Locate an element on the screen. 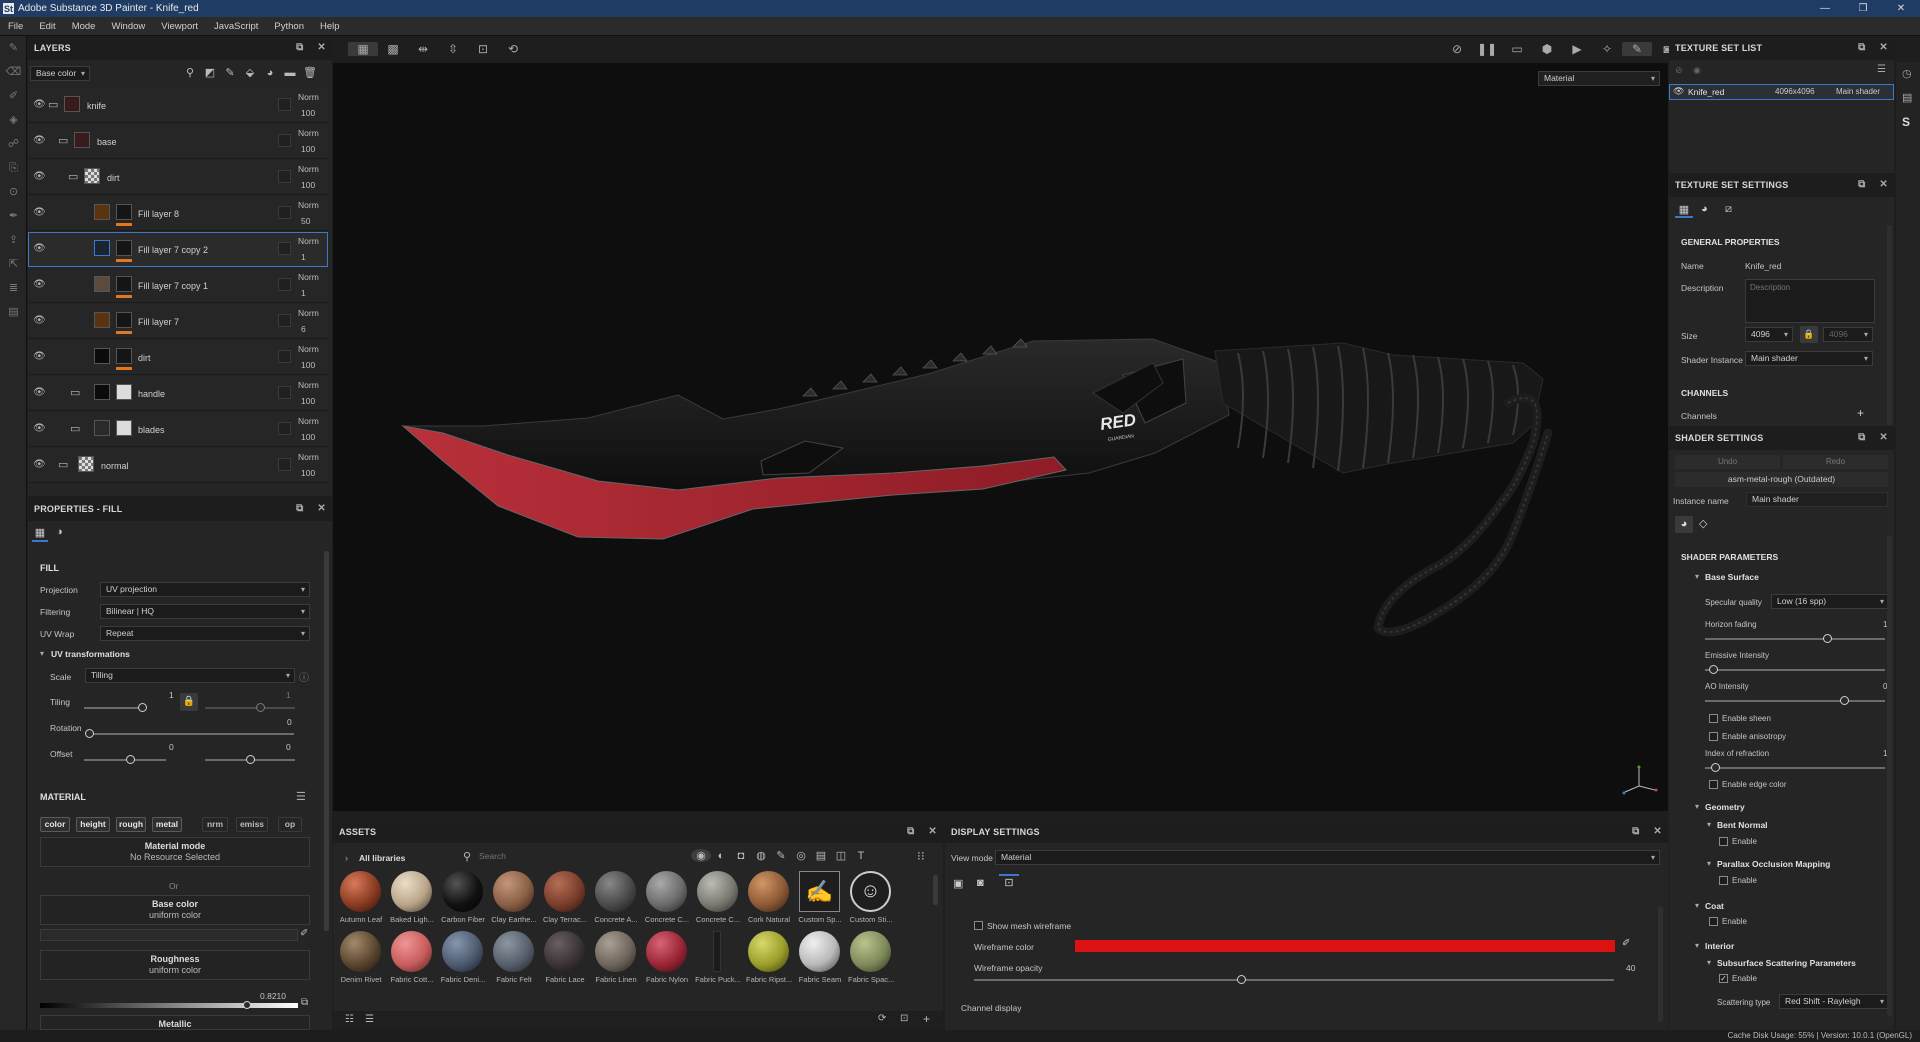 This screenshot has height=1042, width=1920. filter-environment-icon: ◫ is located at coordinates (841, 855).